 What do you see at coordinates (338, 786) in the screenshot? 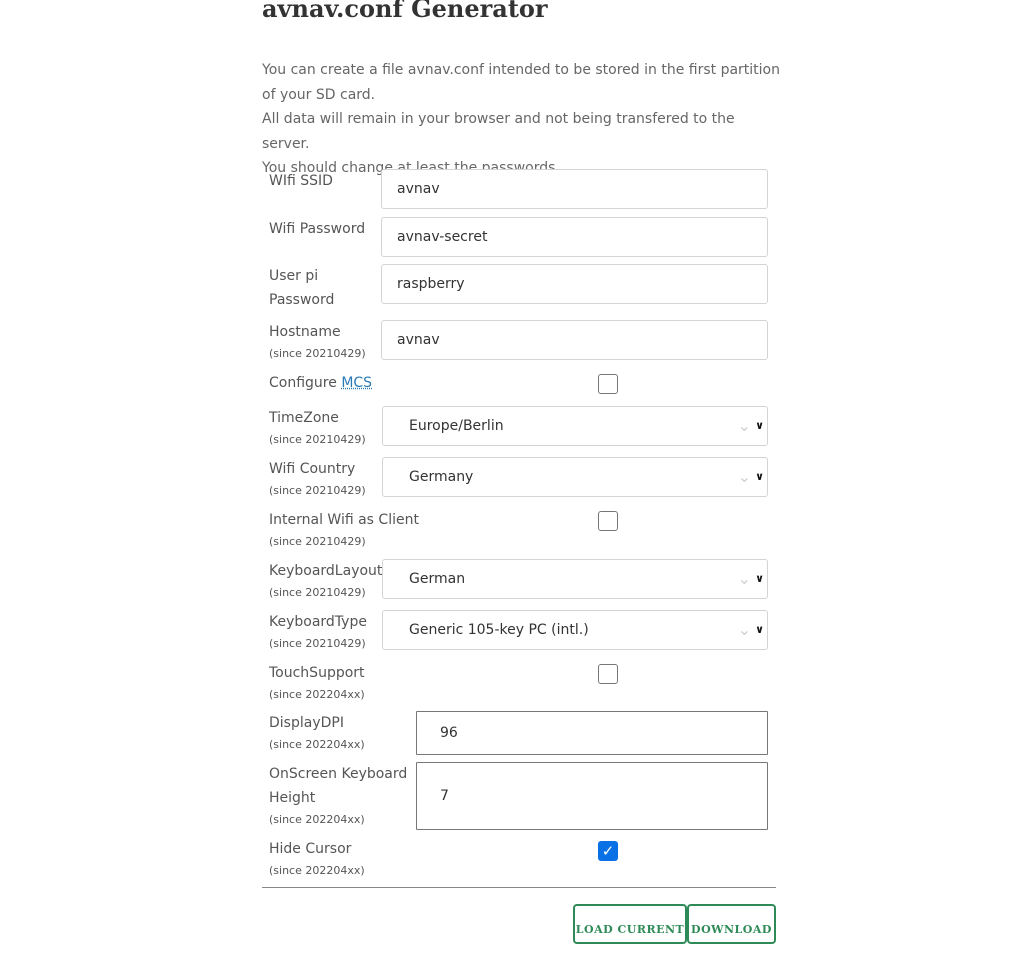
I see `onscreen-keyboard-height-label-text: OnScreen Keyboard Height` at bounding box center [338, 786].